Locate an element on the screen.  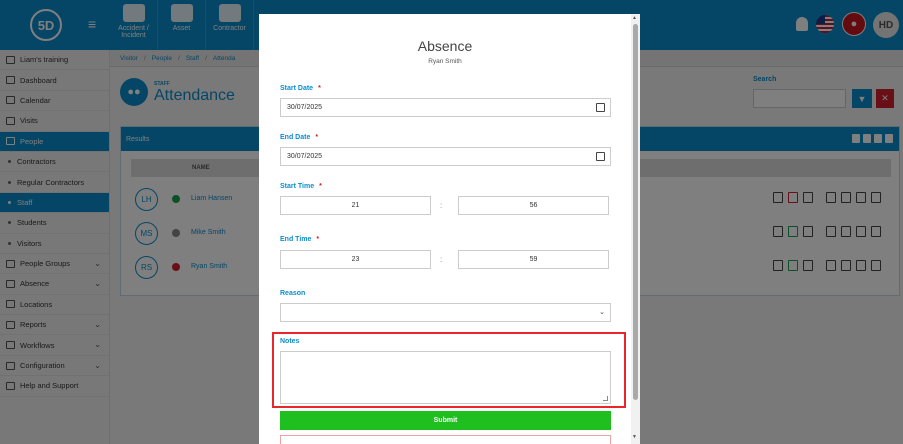
reason-select: ⌄ is located at coordinates (445, 312).